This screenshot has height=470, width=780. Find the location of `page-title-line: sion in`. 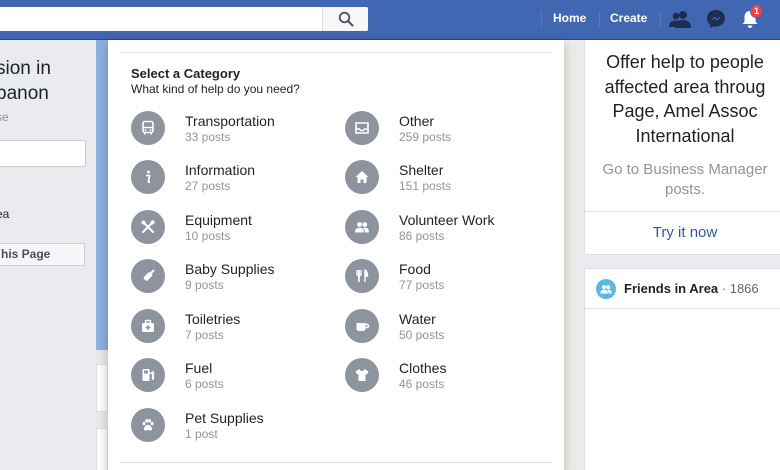

page-title-line: sion in is located at coordinates (25, 68).